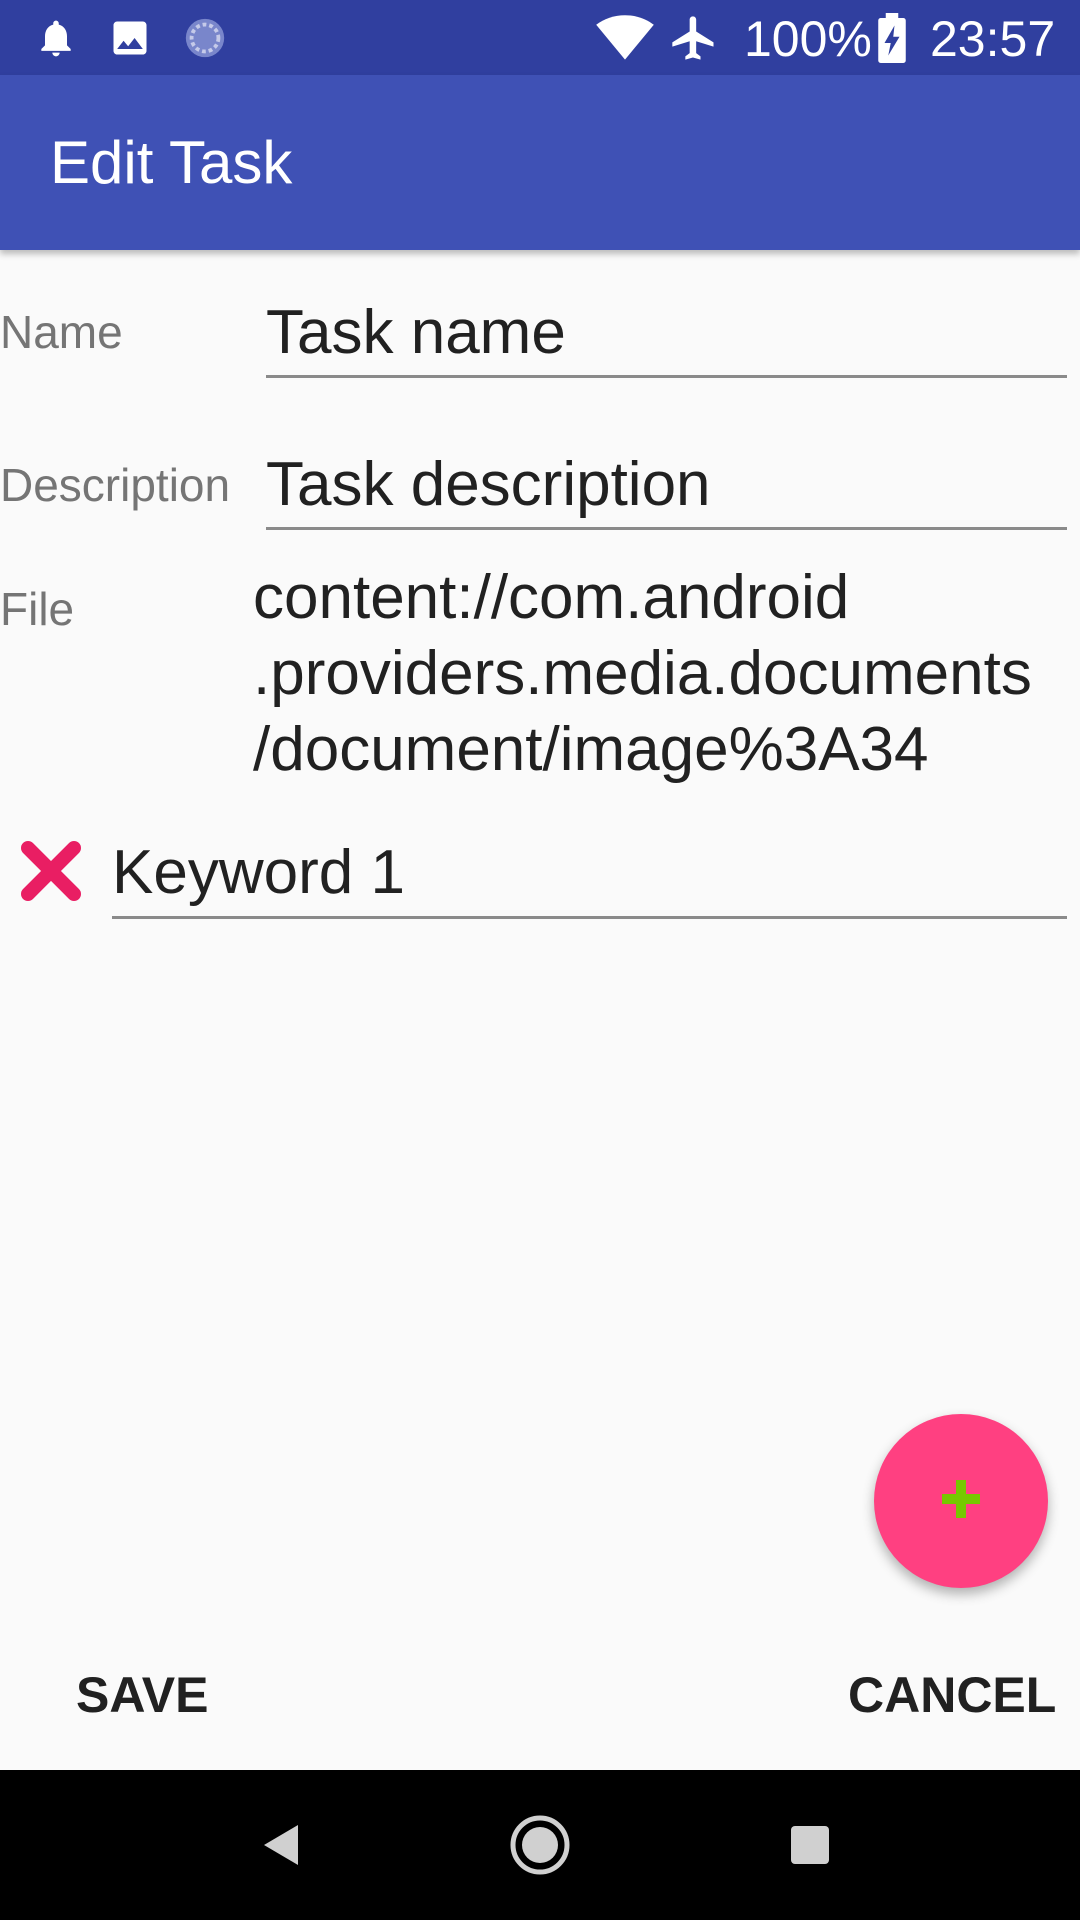 The image size is (1080, 1920). Describe the element at coordinates (952, 1695) in the screenshot. I see `cancel-button: CANCEL` at that location.